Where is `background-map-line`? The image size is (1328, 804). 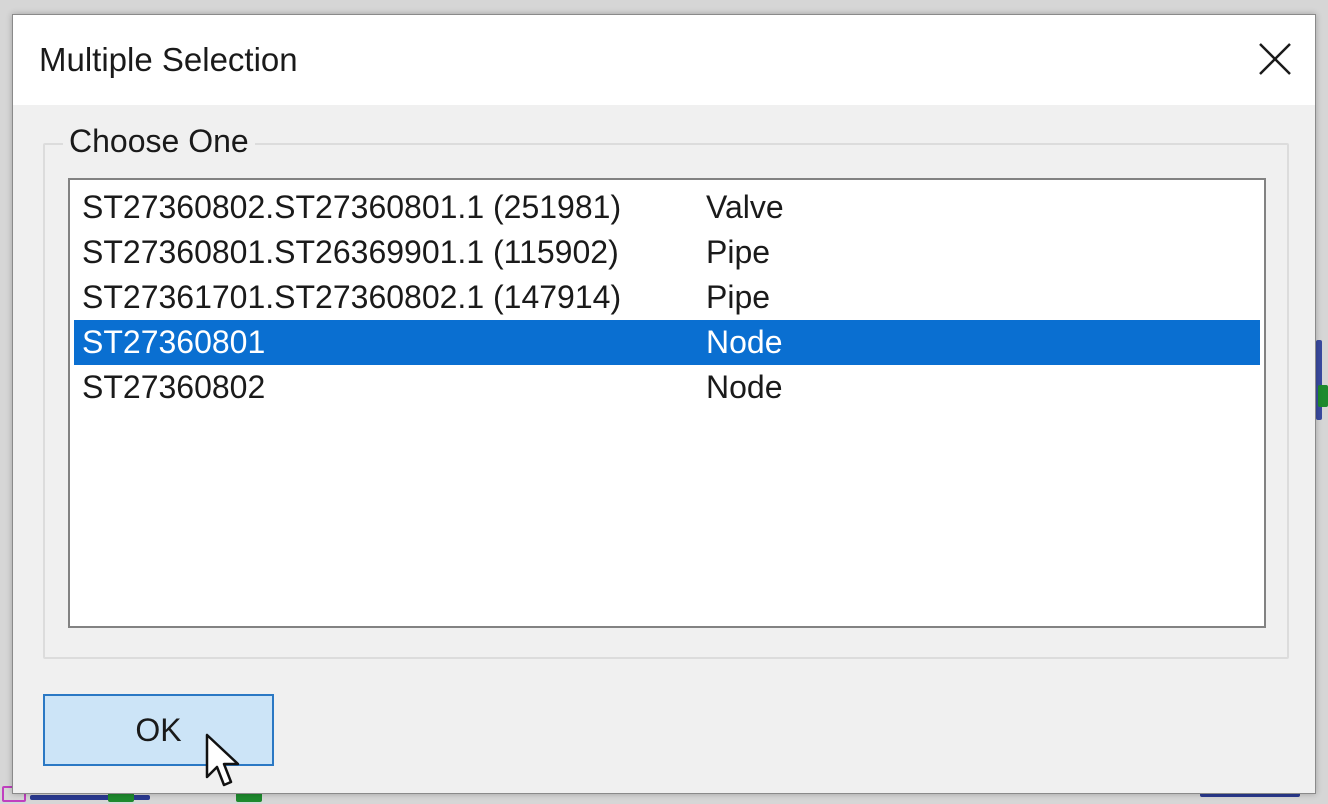
background-map-line is located at coordinates (1319, 380).